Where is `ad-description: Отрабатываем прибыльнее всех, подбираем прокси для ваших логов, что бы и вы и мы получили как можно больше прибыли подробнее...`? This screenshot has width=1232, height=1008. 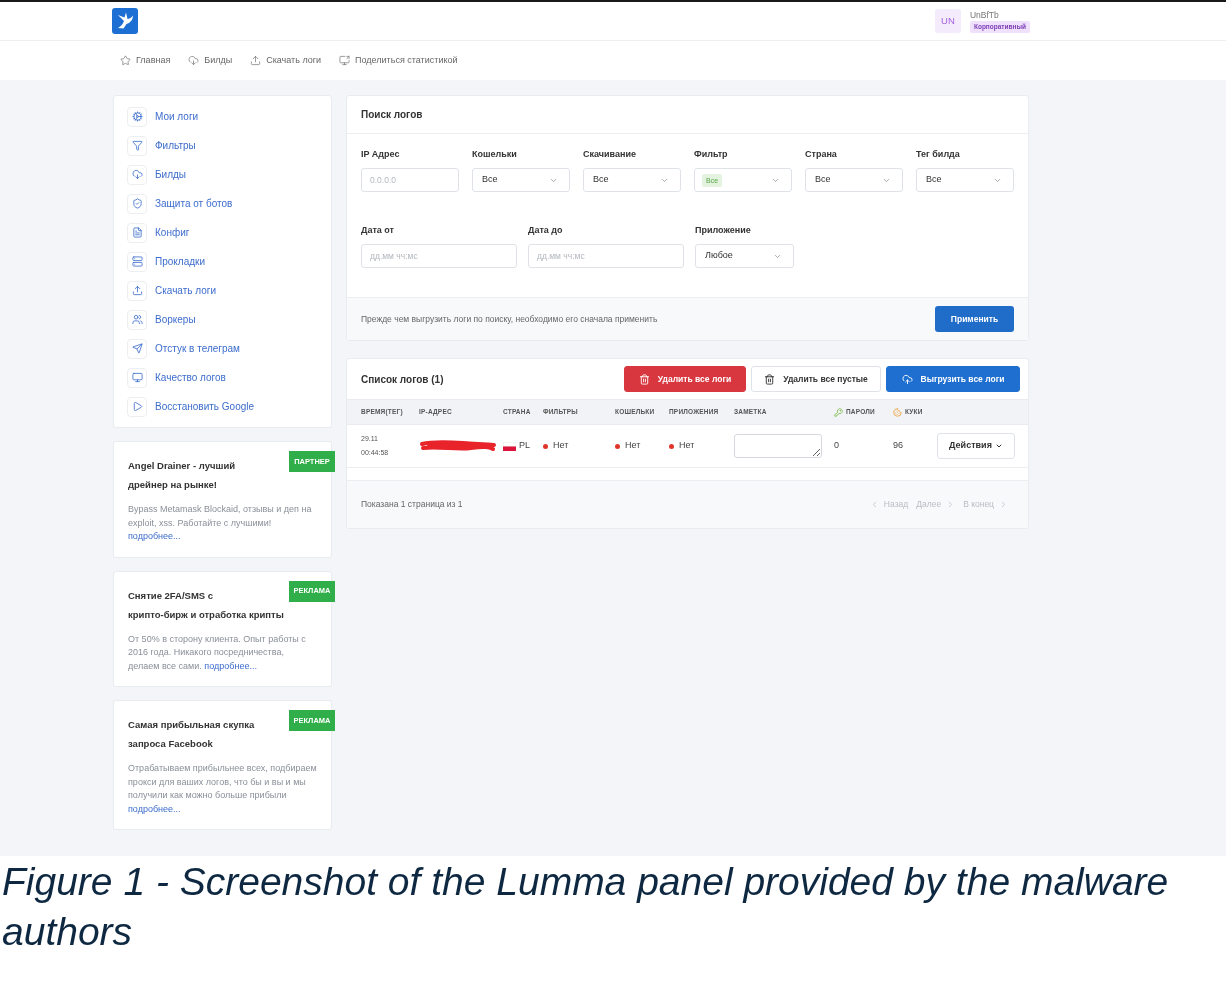 ad-description: Отрабатываем прибыльнее всех, подбираем прокси для ваших логов, что бы и вы и мы получили как можно больше прибыли подробнее... is located at coordinates (222, 789).